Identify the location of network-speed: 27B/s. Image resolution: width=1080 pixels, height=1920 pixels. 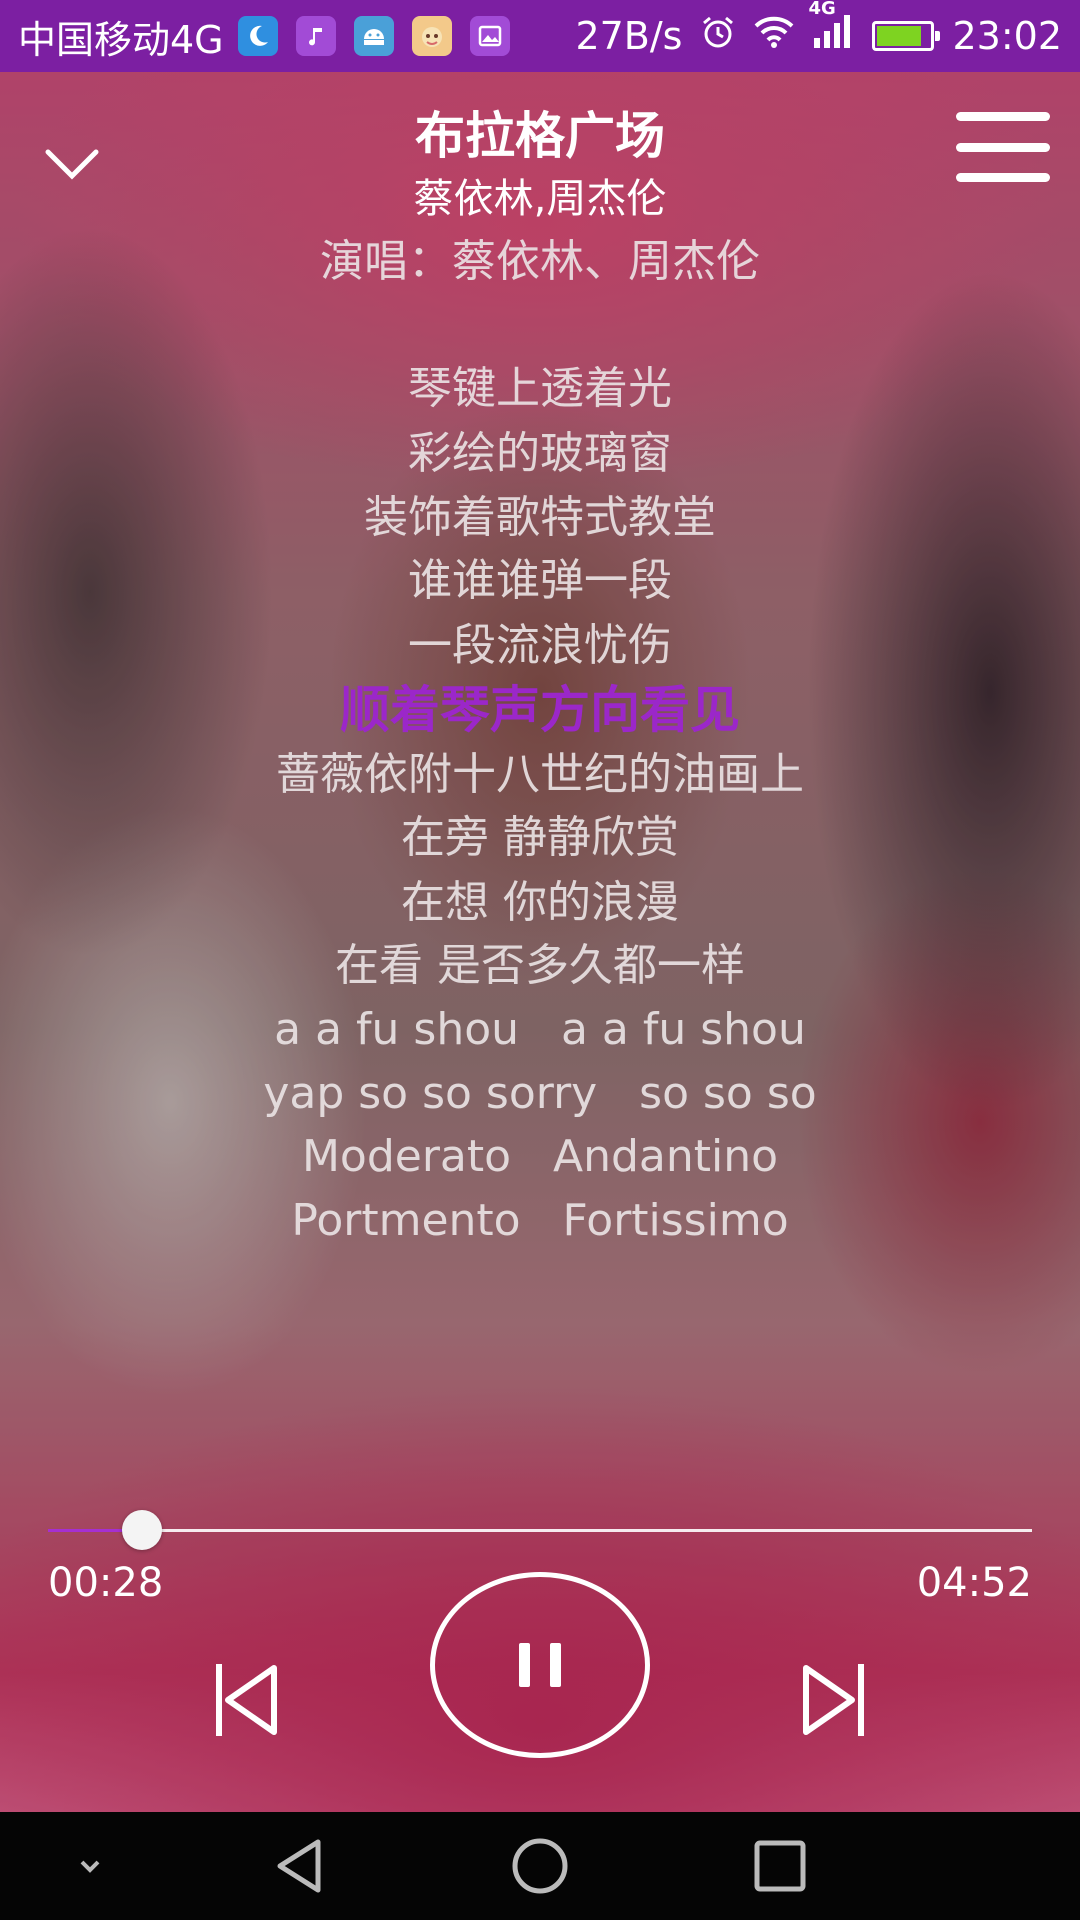
(629, 36).